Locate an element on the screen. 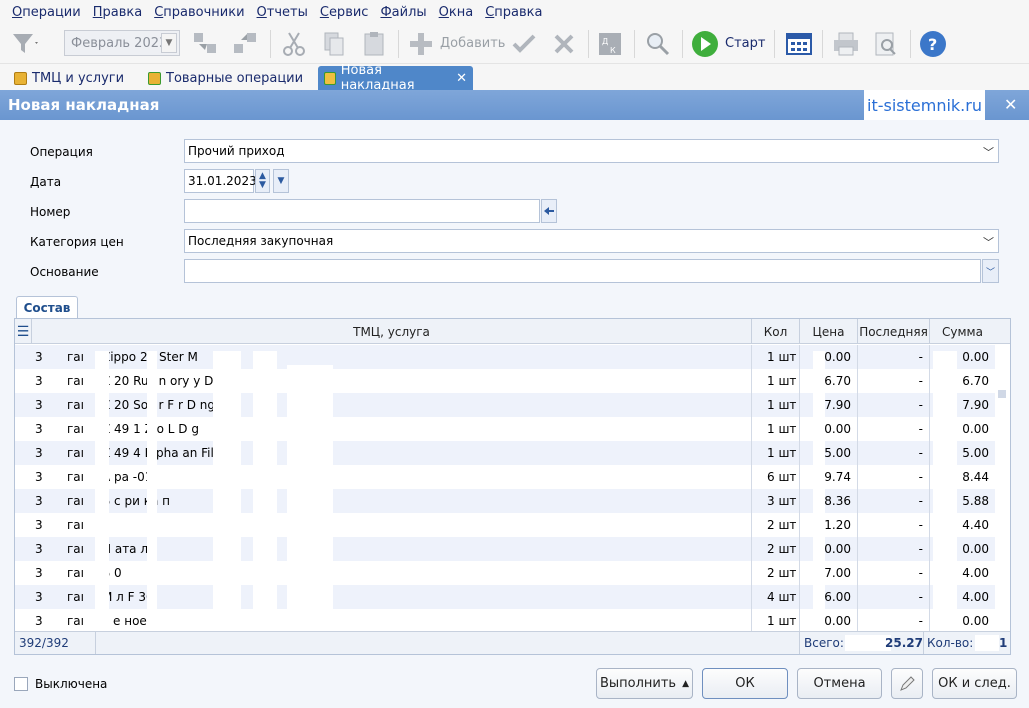 Image resolution: width=1029 pixels, height=708 pixels. add-button-label: Добавить is located at coordinates (472, 43).